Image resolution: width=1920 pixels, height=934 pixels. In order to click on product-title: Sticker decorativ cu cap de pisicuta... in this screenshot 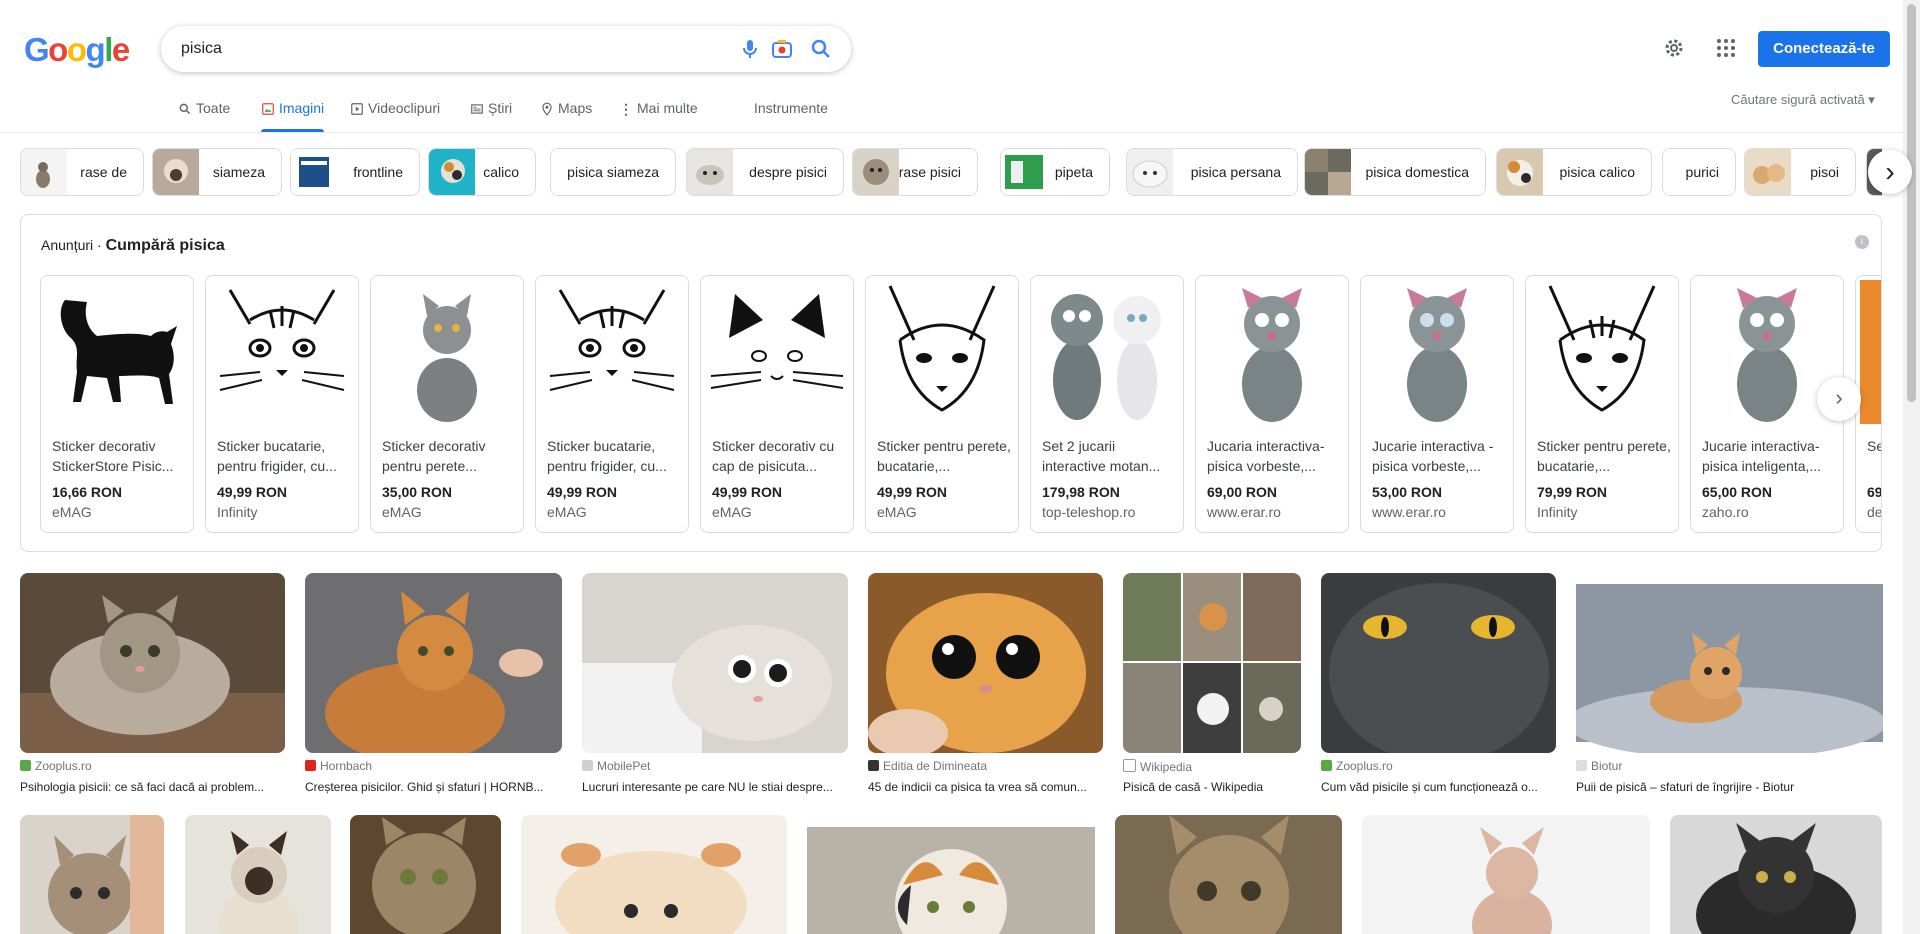, I will do `click(773, 456)`.